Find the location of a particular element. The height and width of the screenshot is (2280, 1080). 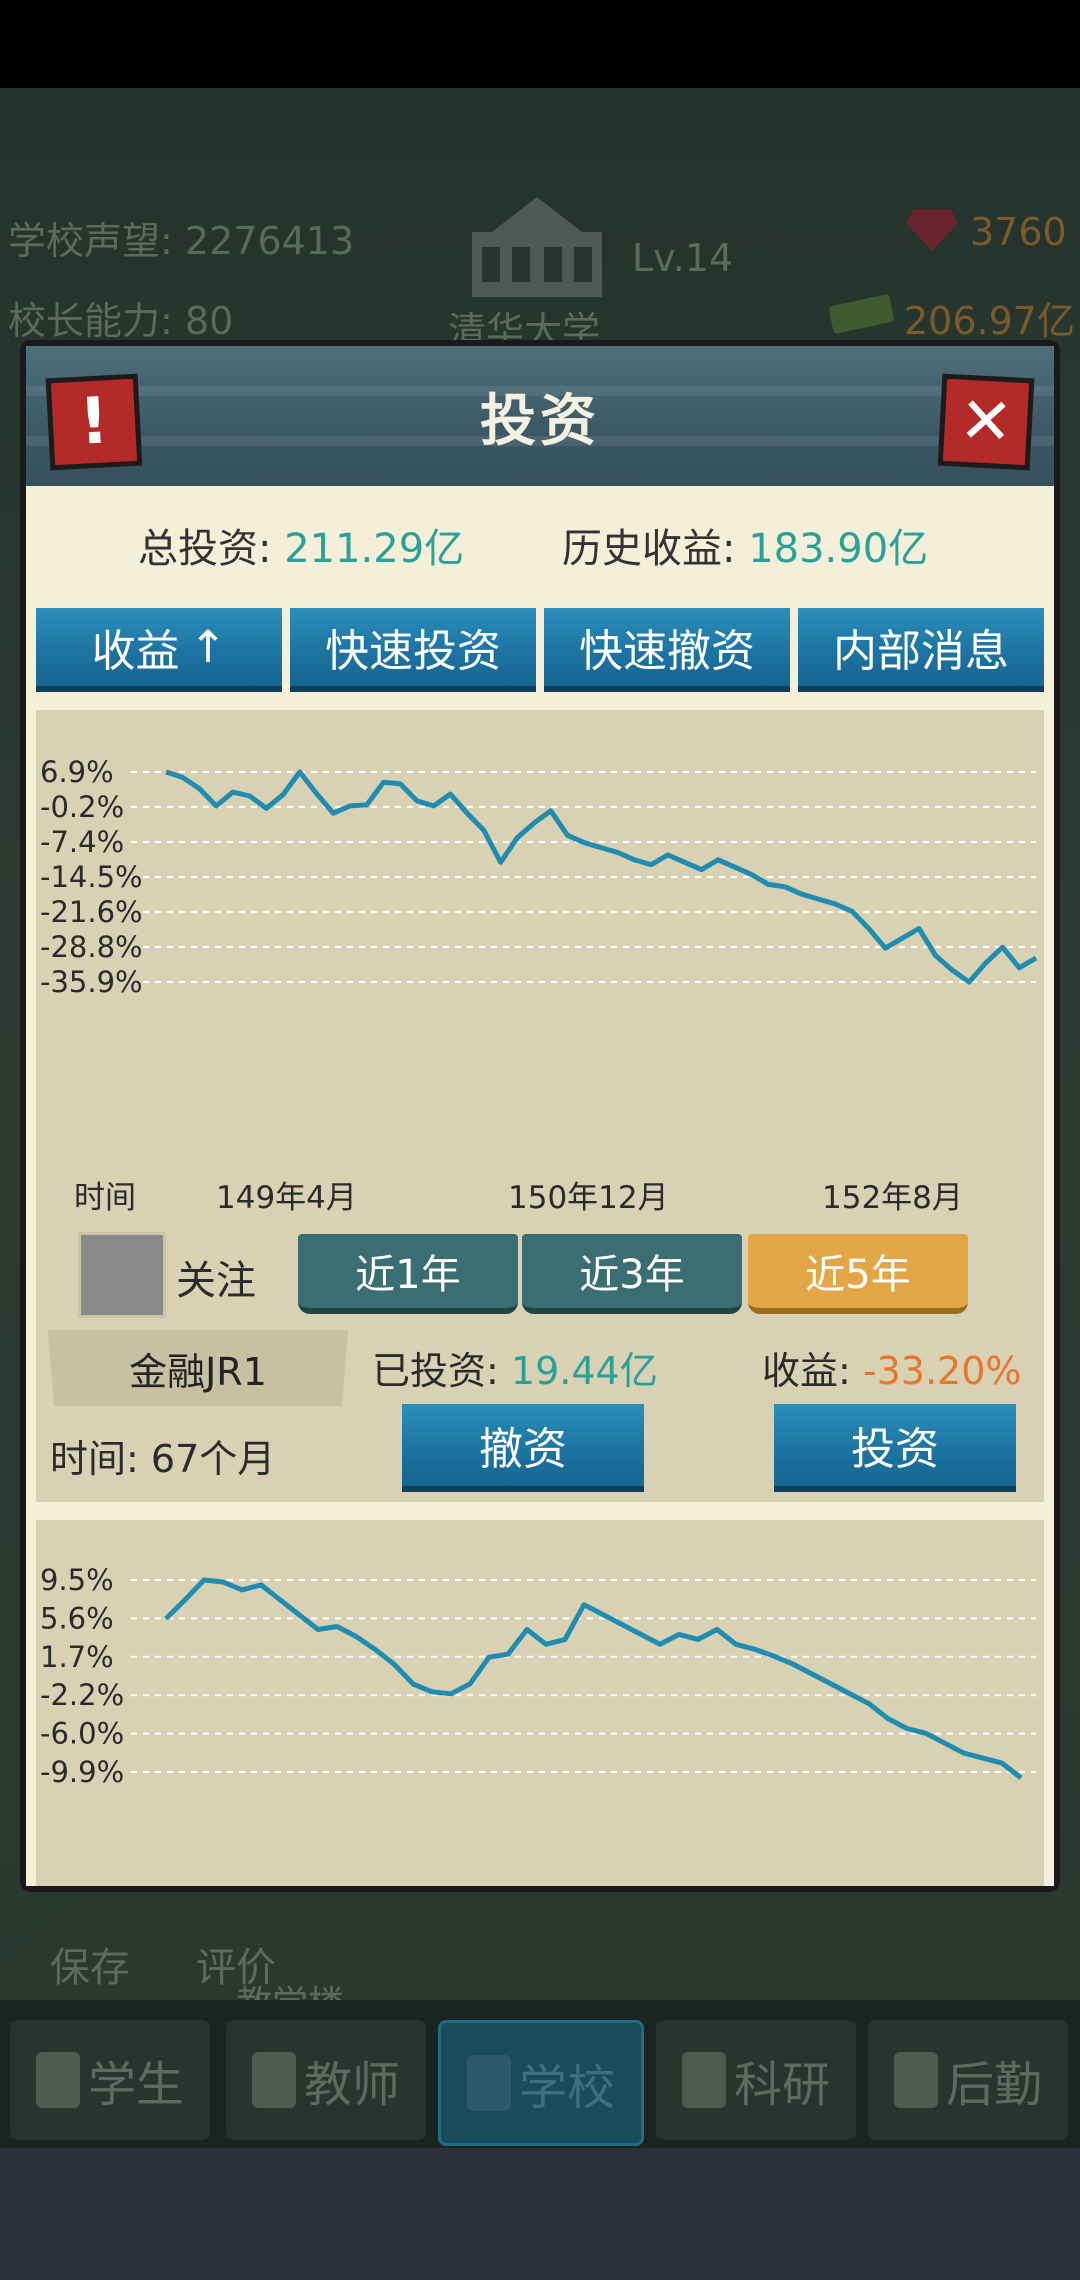

follow-checkbox is located at coordinates (122, 1275).